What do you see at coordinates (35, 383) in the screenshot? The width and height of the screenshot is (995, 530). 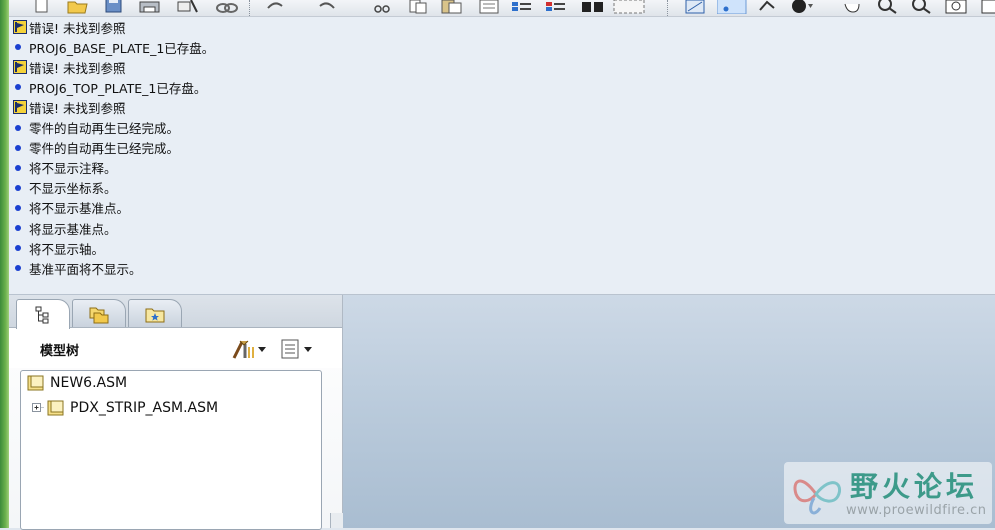 I see `assembly-icon` at bounding box center [35, 383].